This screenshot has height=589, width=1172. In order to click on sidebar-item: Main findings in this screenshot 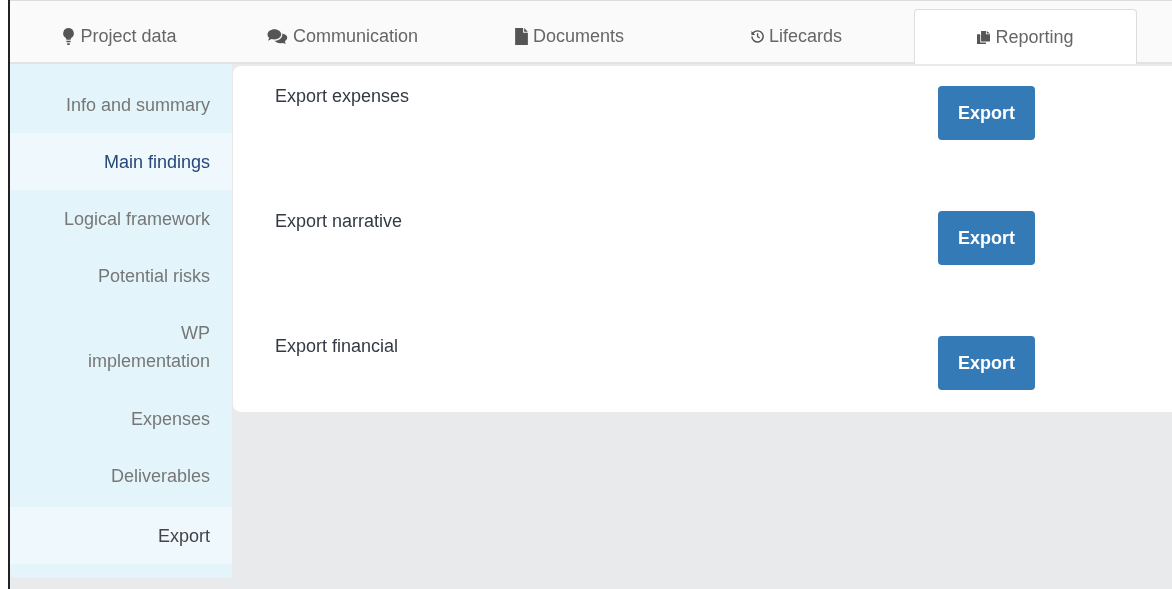, I will do `click(121, 161)`.